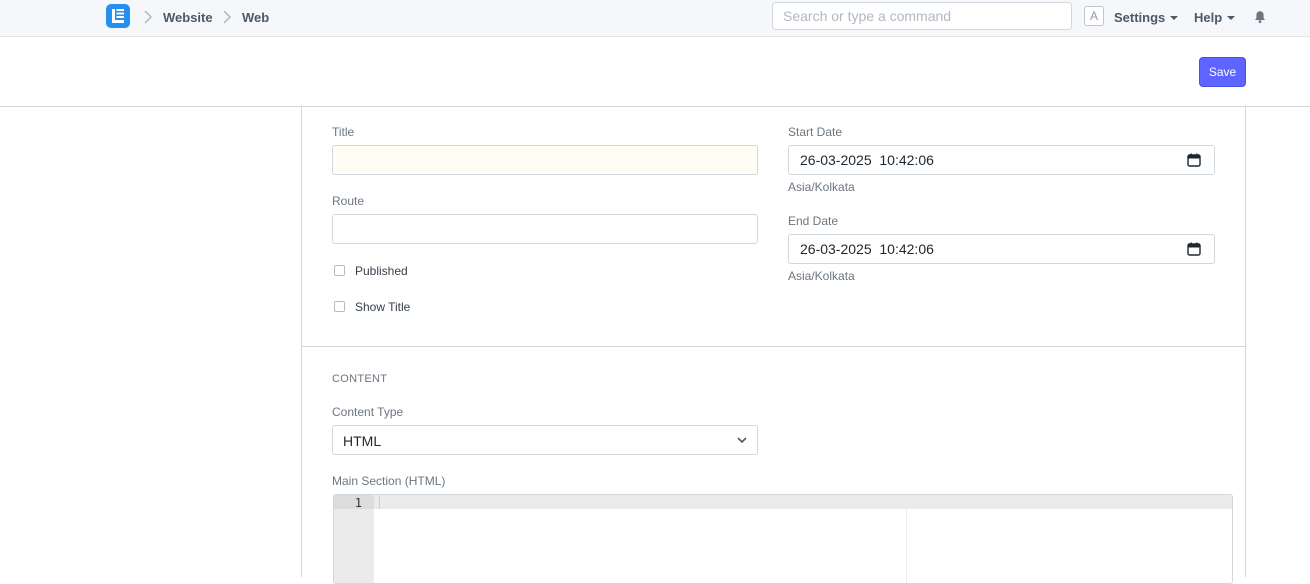  Describe the element at coordinates (1001, 160) in the screenshot. I see `start-date-input: 26-03-2025 10:42:06` at that location.